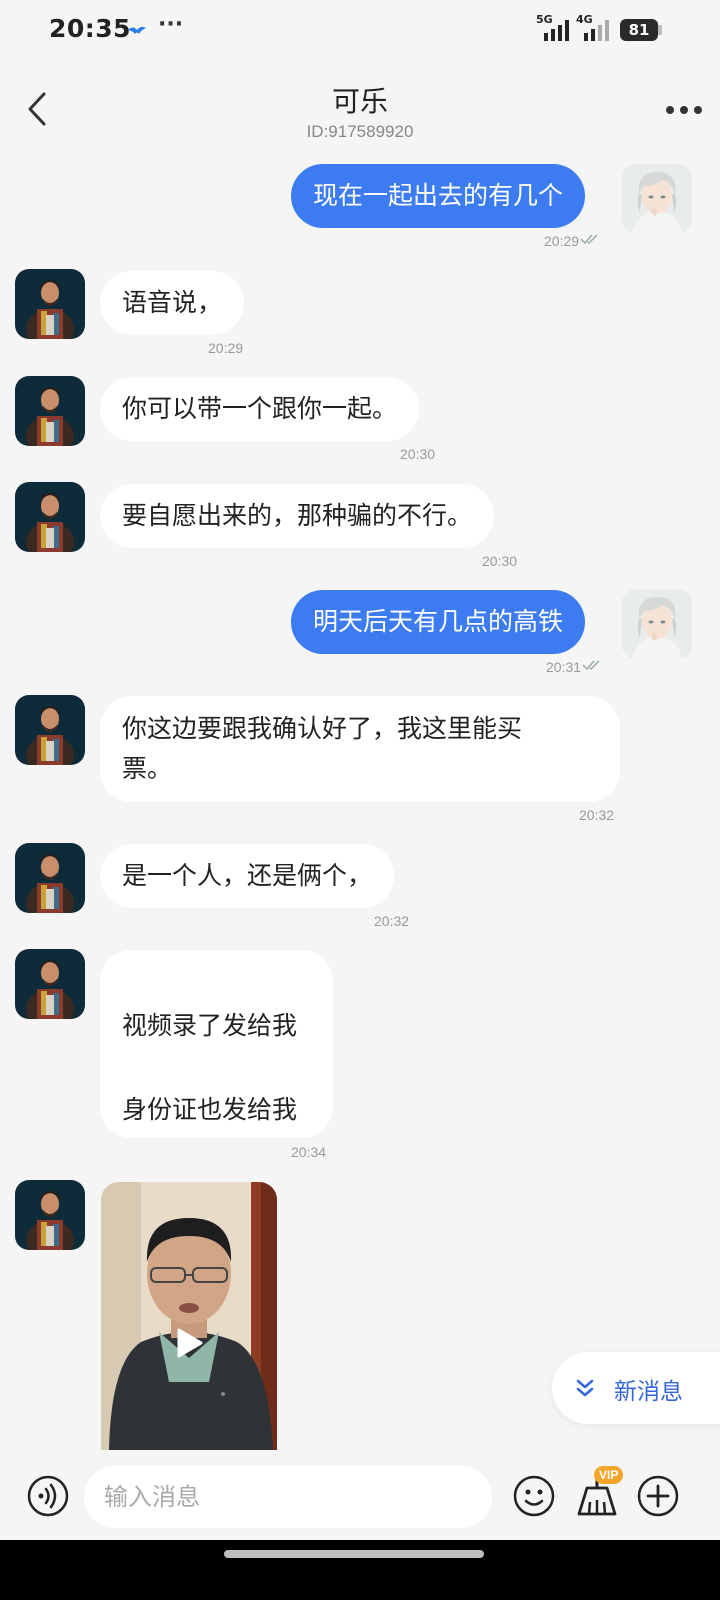 This screenshot has height=1600, width=720. I want to click on status-bar: 20:35 ··· 5G 4G 81, so click(360, 31).